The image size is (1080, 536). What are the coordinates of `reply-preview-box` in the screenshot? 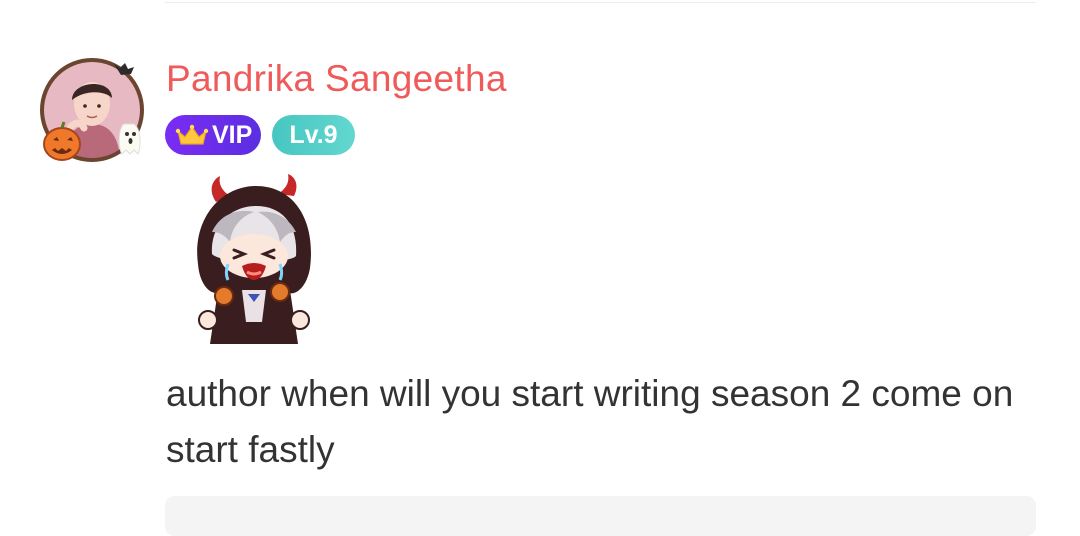 It's located at (600, 516).